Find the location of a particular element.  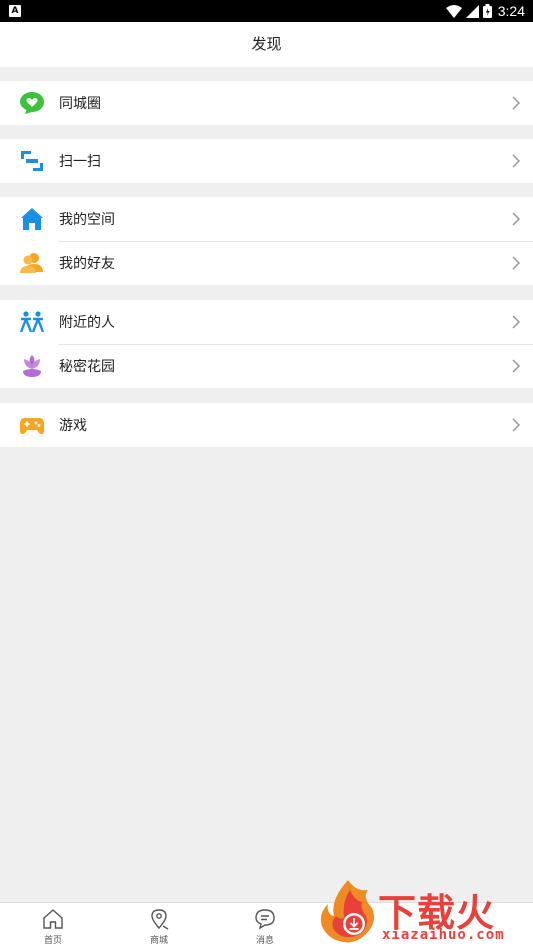

gamepad-icon is located at coordinates (32, 426).